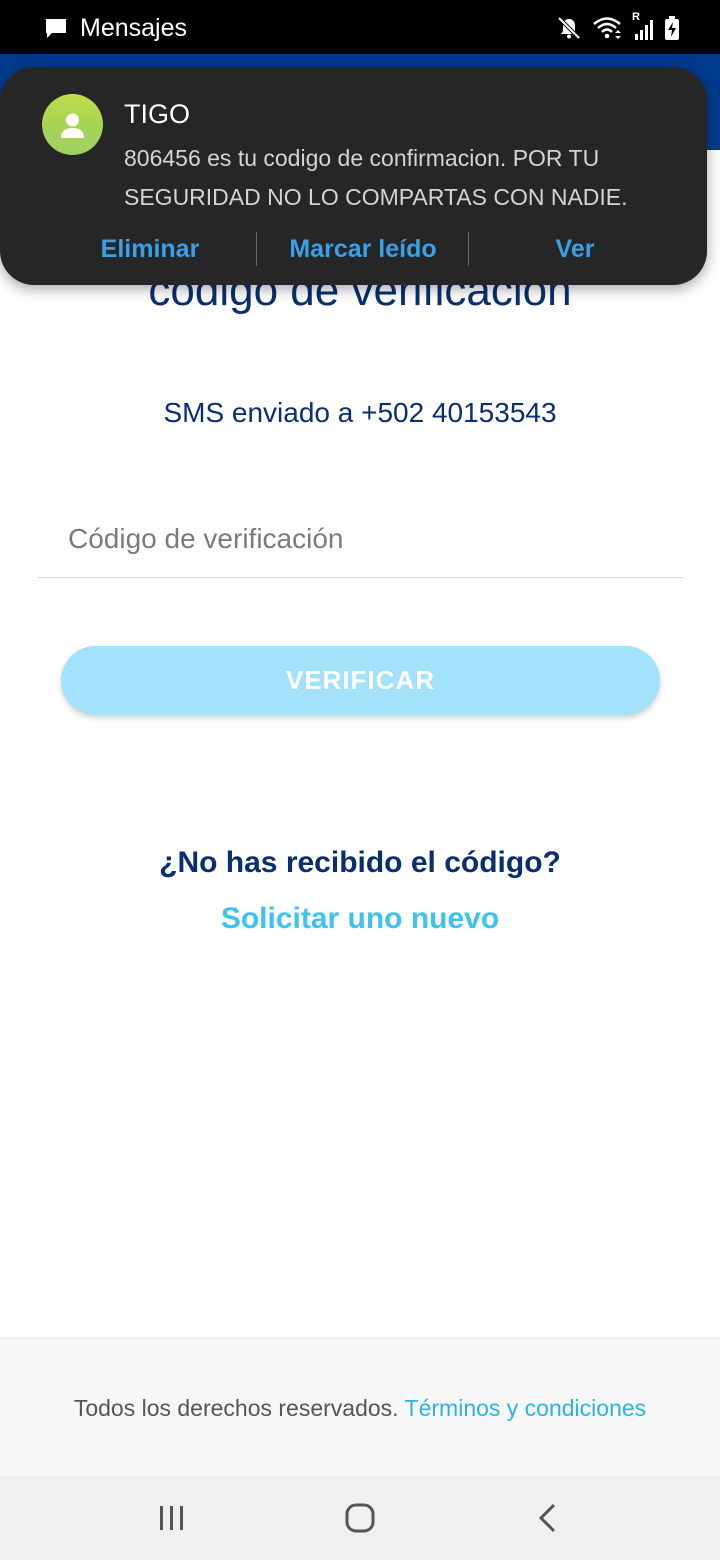 Image resolution: width=720 pixels, height=1560 pixels. Describe the element at coordinates (643, 26) in the screenshot. I see `signal-icon: R` at that location.